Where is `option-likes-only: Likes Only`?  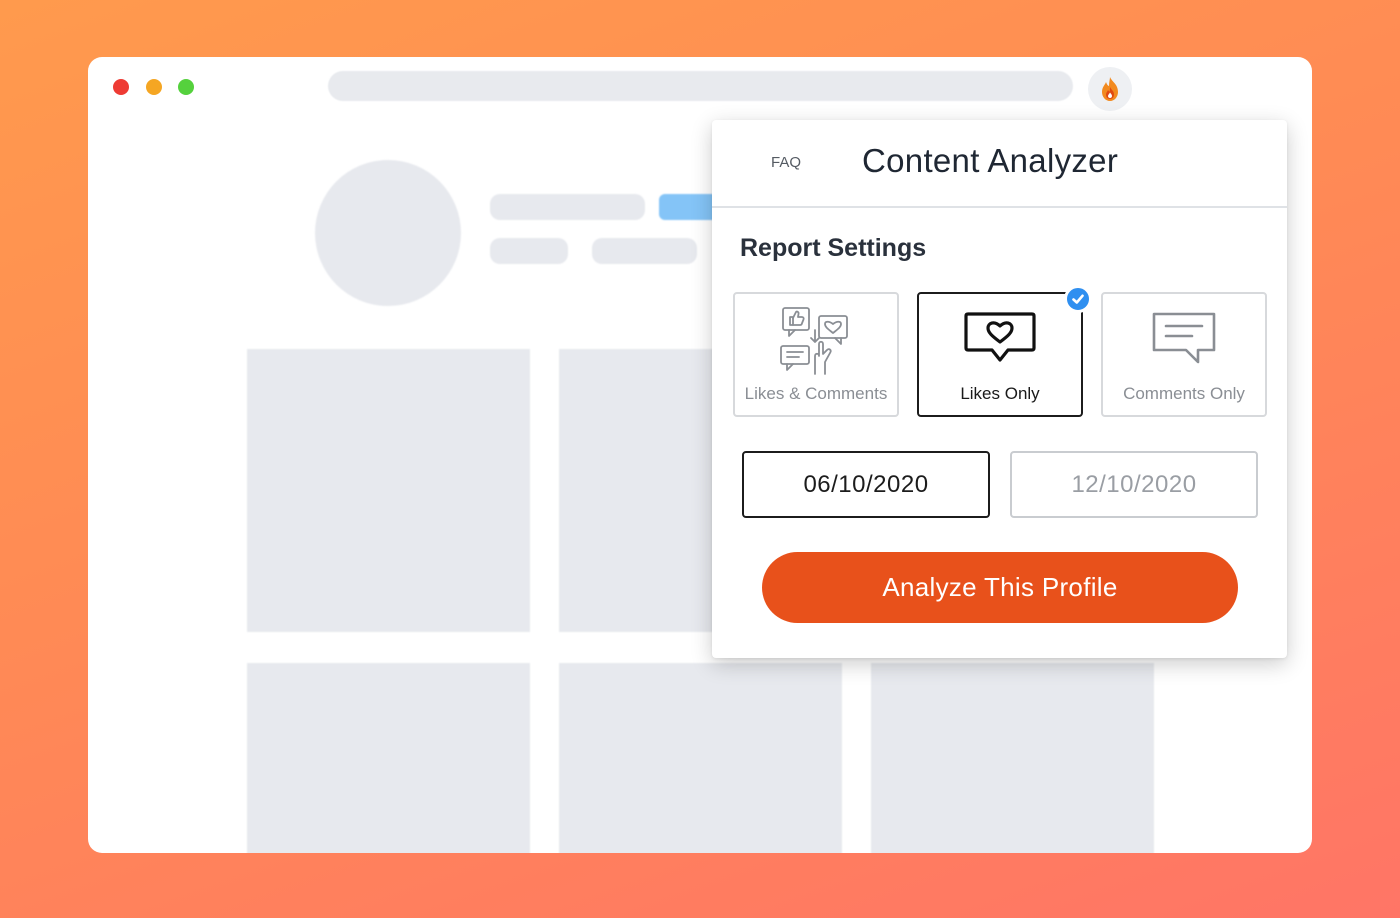 option-likes-only: Likes Only is located at coordinates (1000, 354).